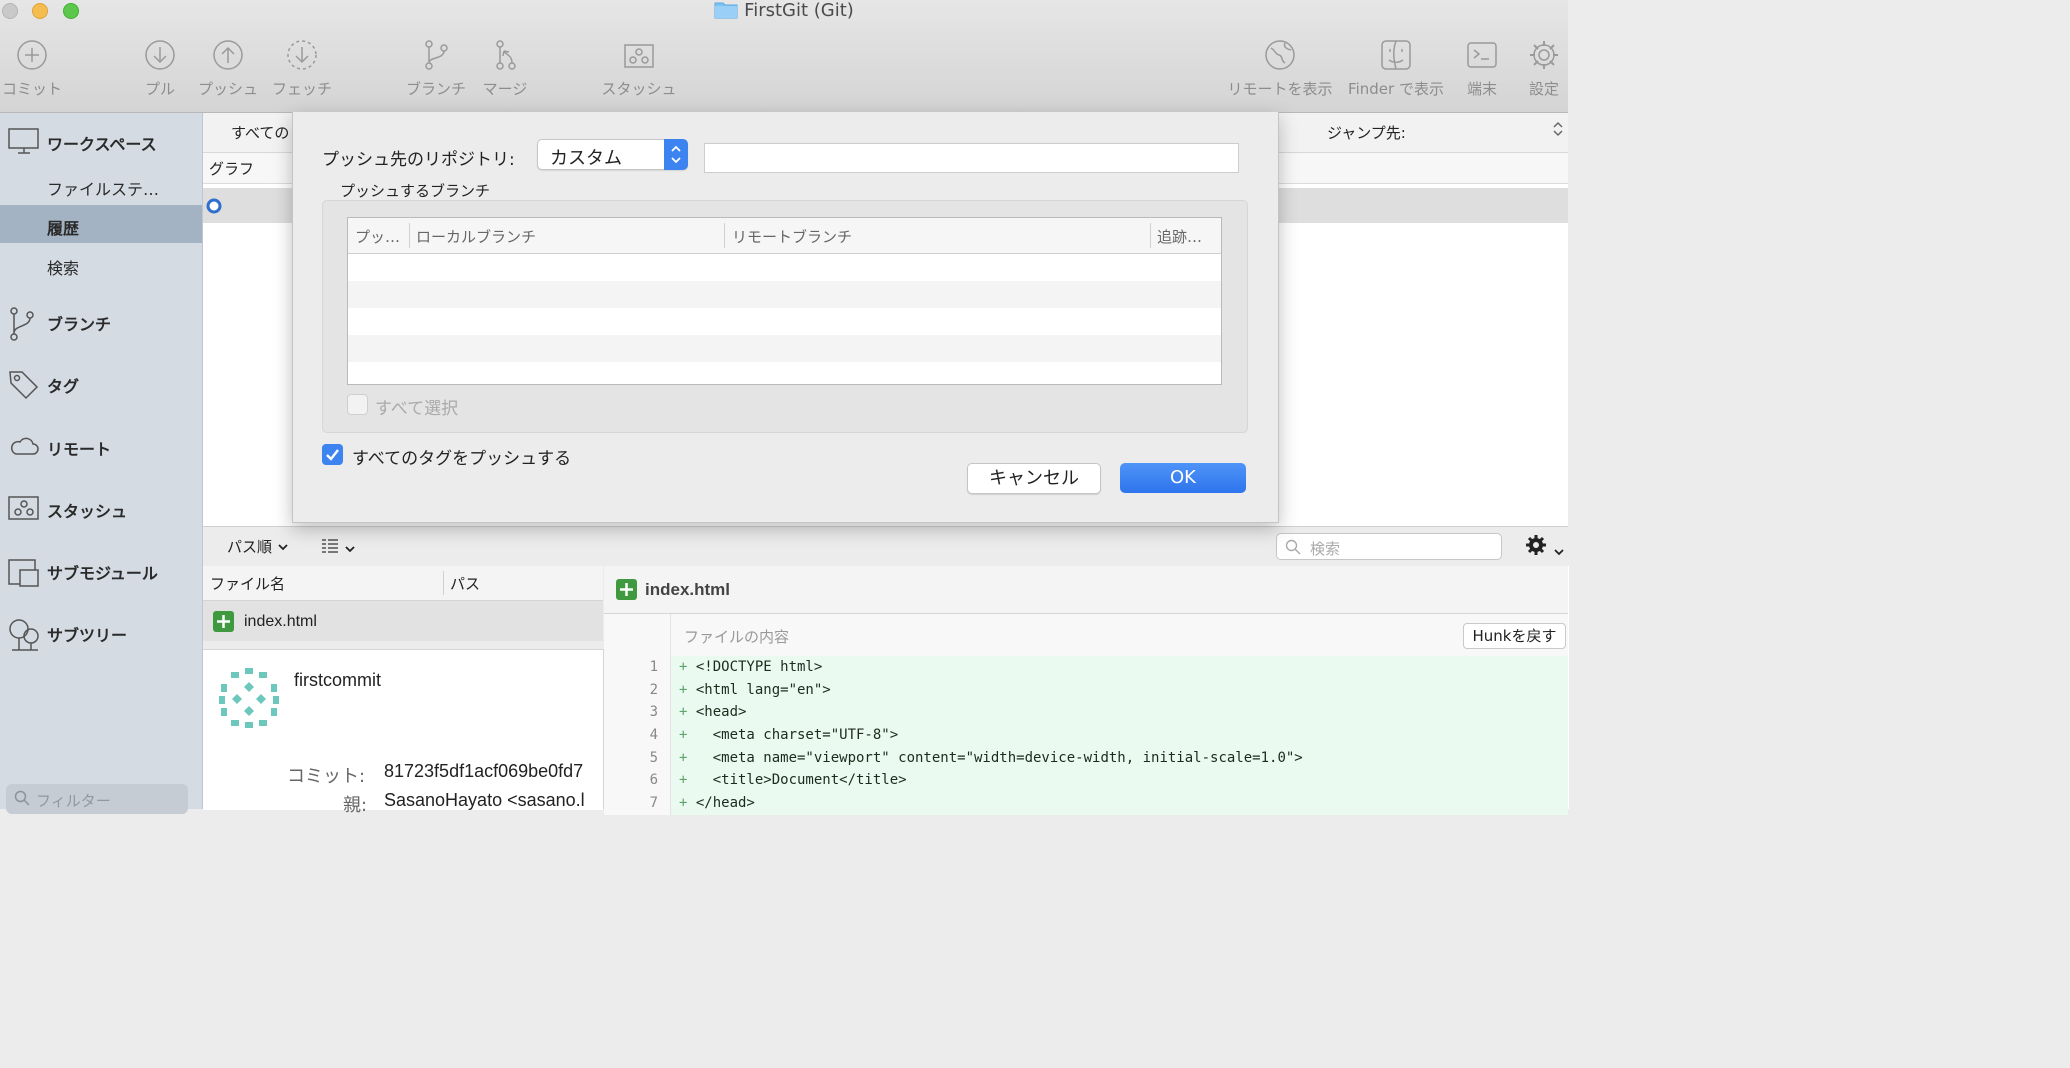  Describe the element at coordinates (726, 12) in the screenshot. I see `folder-icon` at that location.